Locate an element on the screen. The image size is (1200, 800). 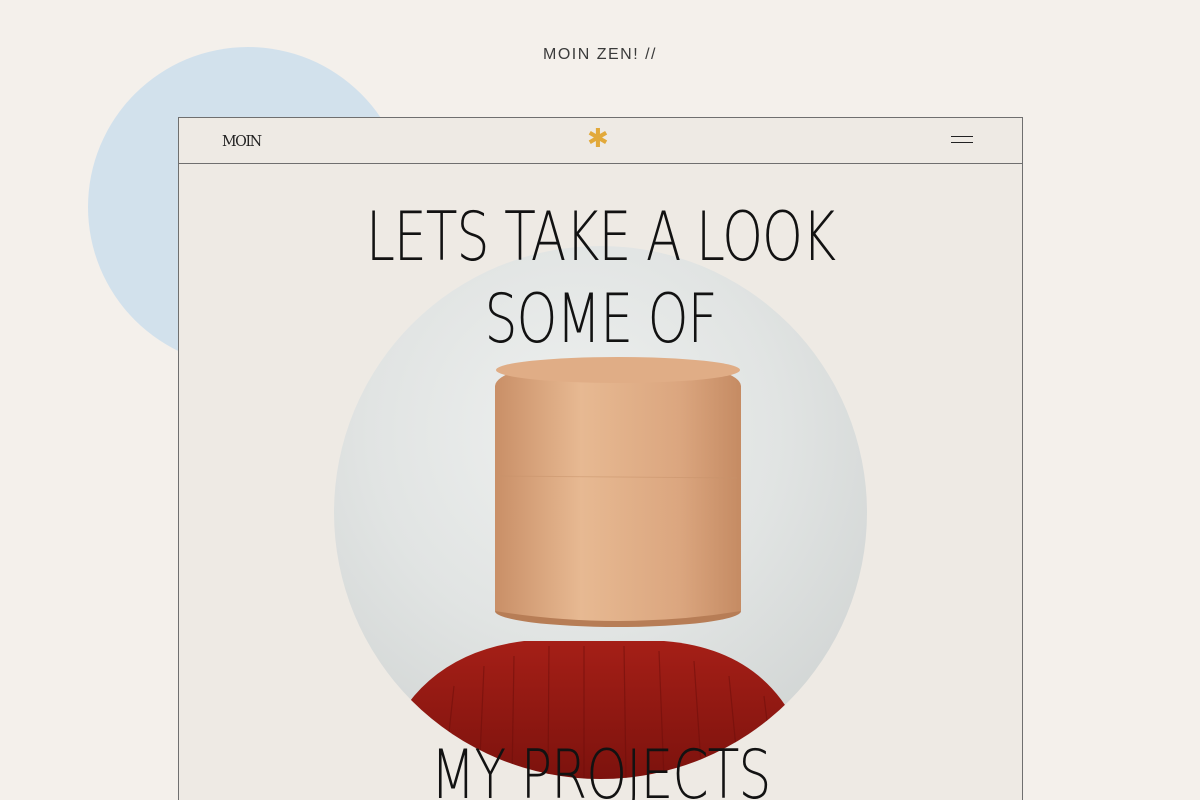
logo: MOIN is located at coordinates (242, 141).